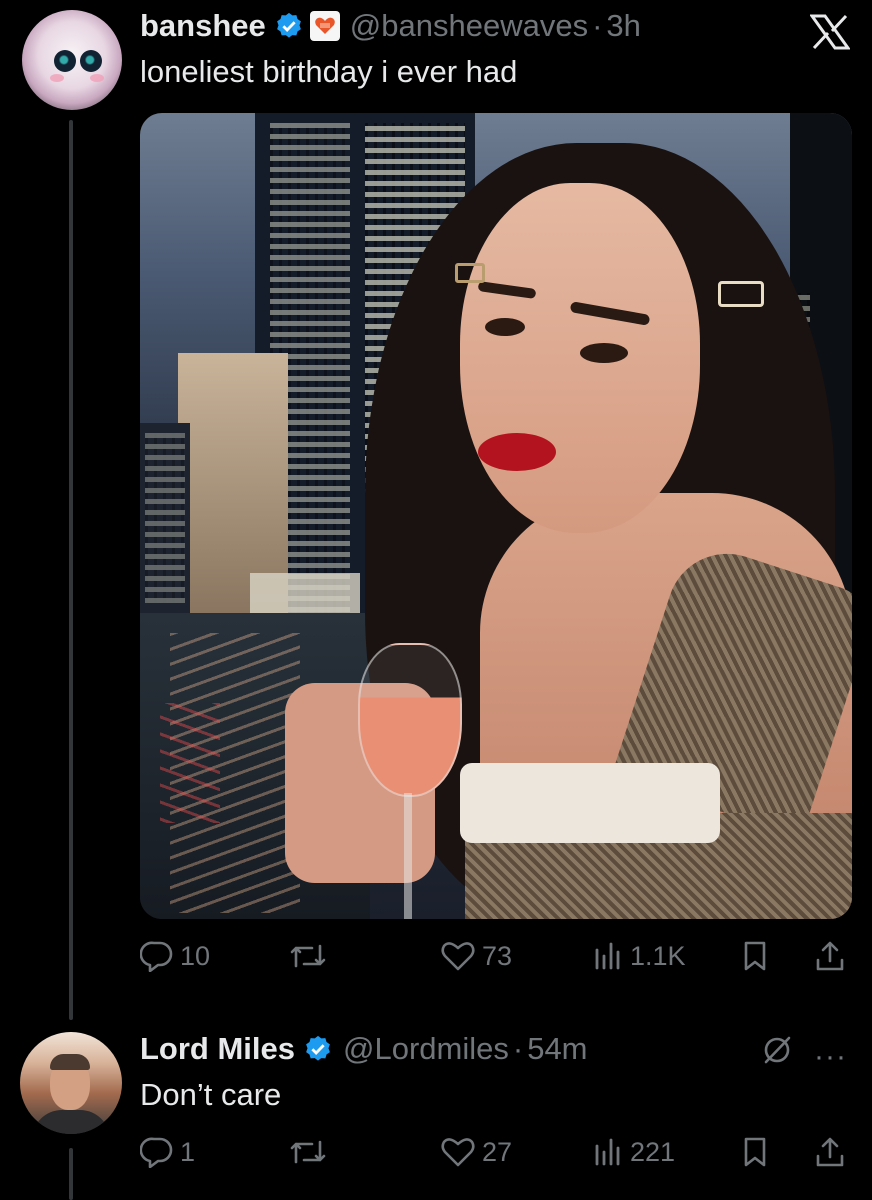 This screenshot has width=872, height=1200. Describe the element at coordinates (329, 71) in the screenshot. I see `tweet-text: loneliest birthday i ever had` at that location.